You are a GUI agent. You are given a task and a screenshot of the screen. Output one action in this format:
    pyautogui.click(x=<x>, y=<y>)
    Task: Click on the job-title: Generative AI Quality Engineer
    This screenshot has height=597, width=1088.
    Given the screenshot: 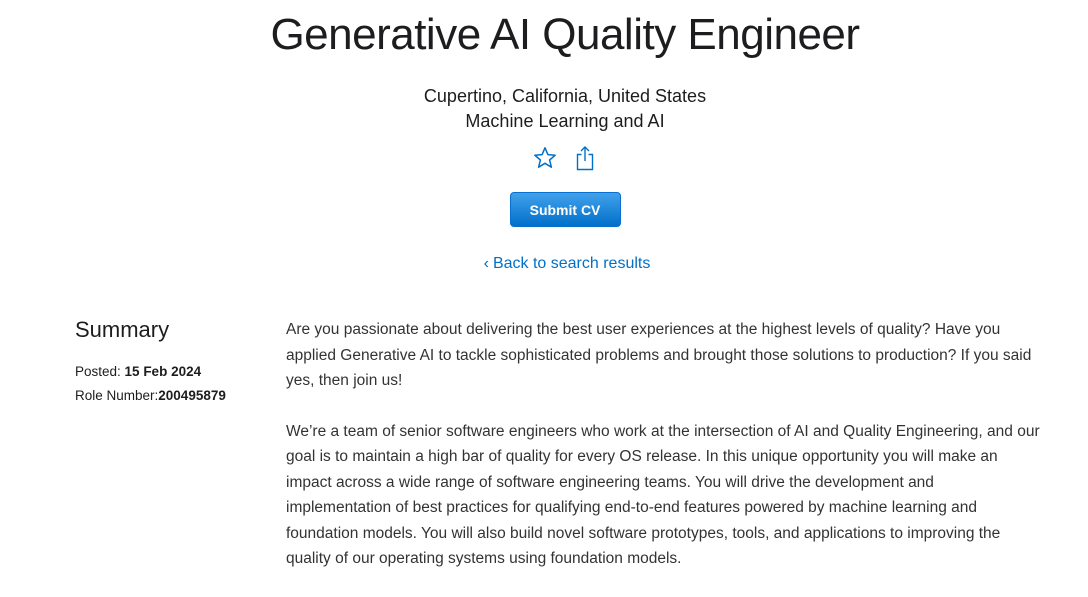 What is the action you would take?
    pyautogui.click(x=565, y=34)
    